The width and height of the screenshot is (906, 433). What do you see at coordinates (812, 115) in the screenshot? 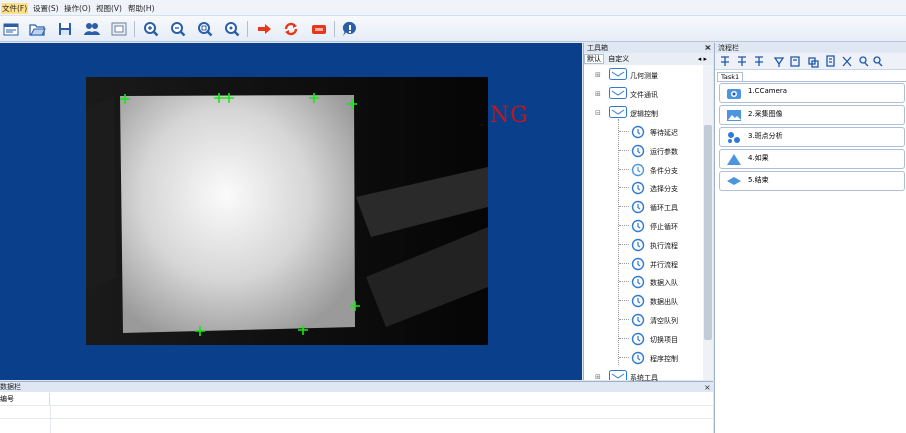
I see `flow-step-capture: 2.采集图像` at bounding box center [812, 115].